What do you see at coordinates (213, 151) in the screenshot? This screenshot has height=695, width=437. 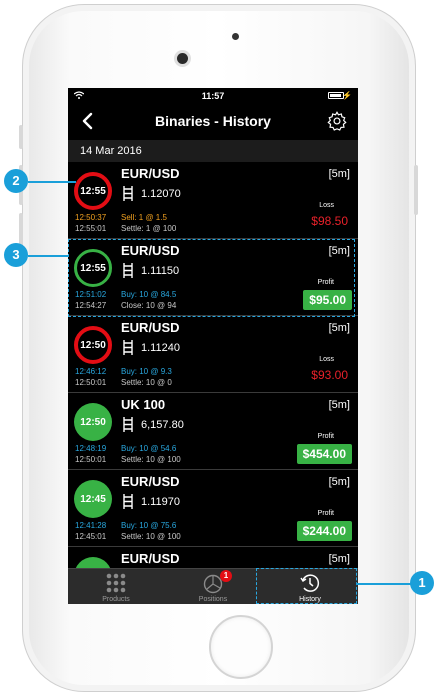 I see `date-section-header: 14 Mar 2016` at bounding box center [213, 151].